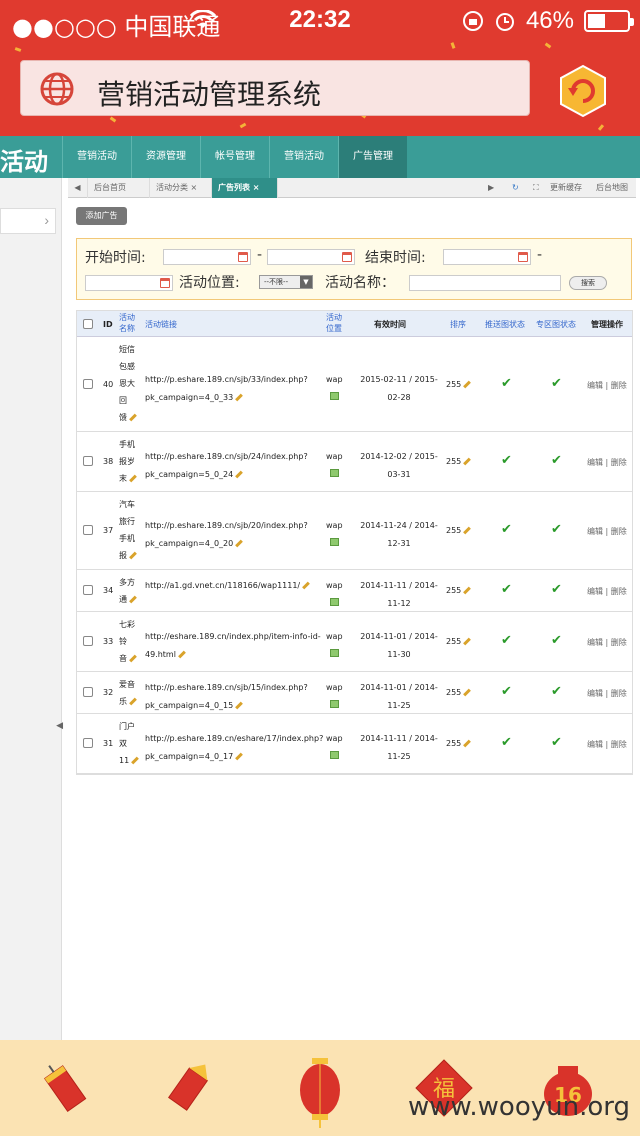 This screenshot has height=1136, width=640. I want to click on add-ad-button: 添加广告, so click(101, 216).